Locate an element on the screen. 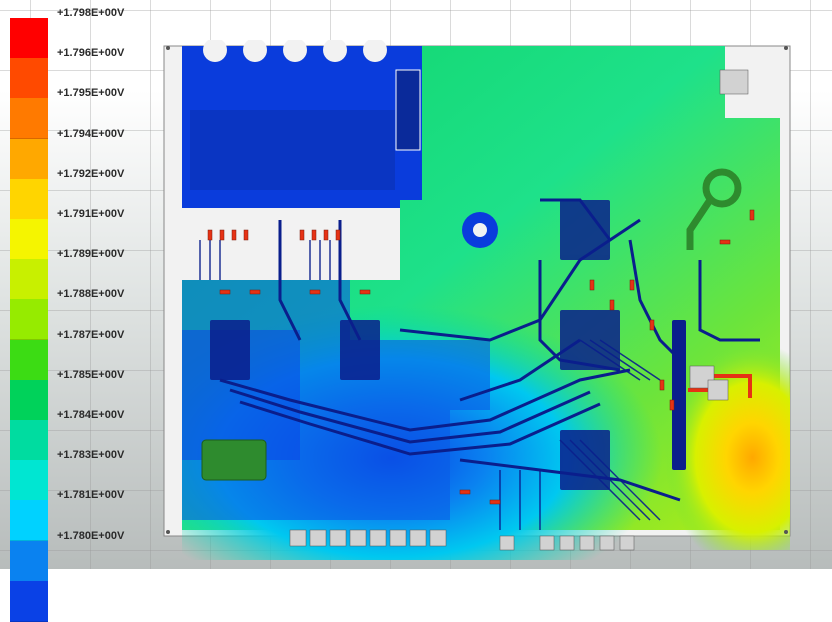 This screenshot has width=832, height=622. green-component is located at coordinates (234, 460).